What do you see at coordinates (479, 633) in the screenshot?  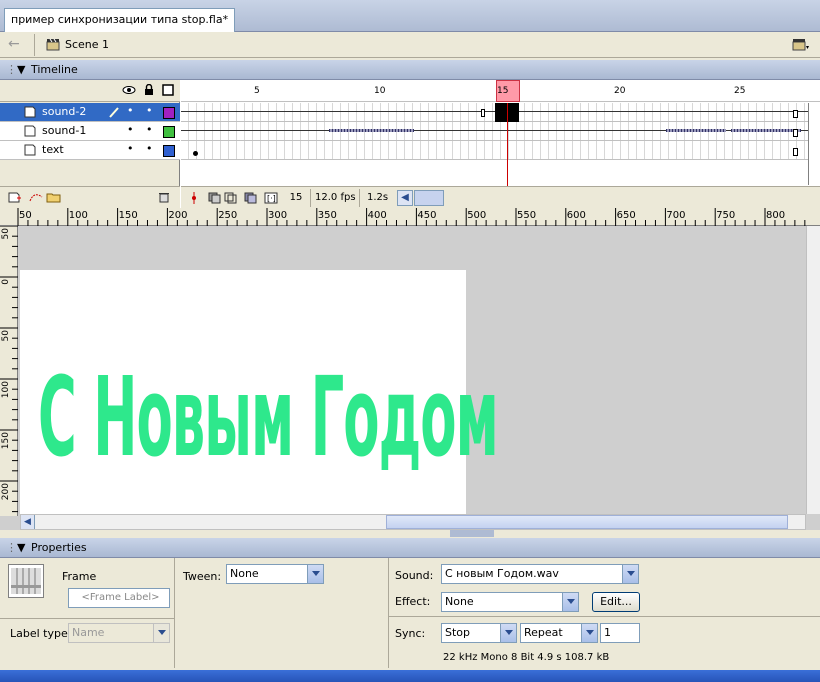 I see `sync-select: Stop` at bounding box center [479, 633].